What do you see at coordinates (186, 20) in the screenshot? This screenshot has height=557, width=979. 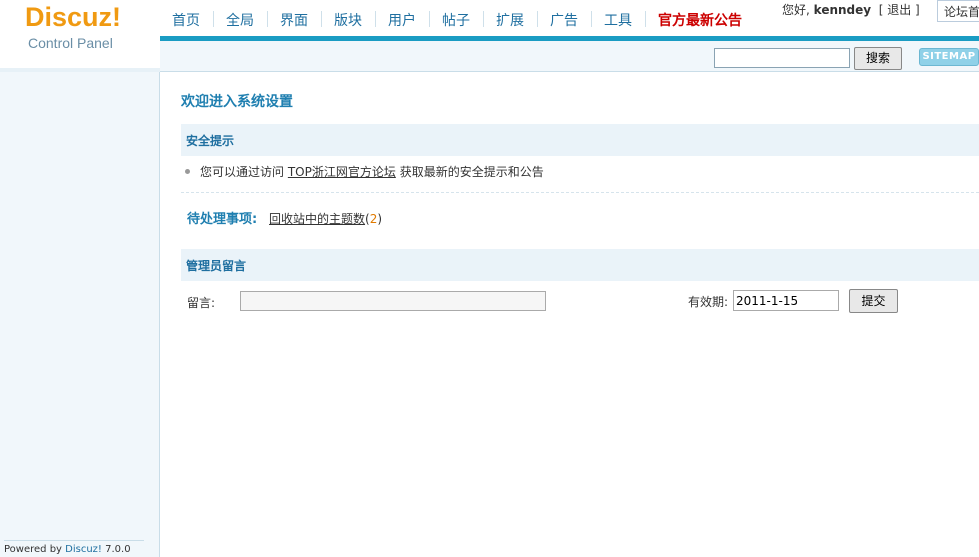 I see `nav-item-home: 首页` at bounding box center [186, 20].